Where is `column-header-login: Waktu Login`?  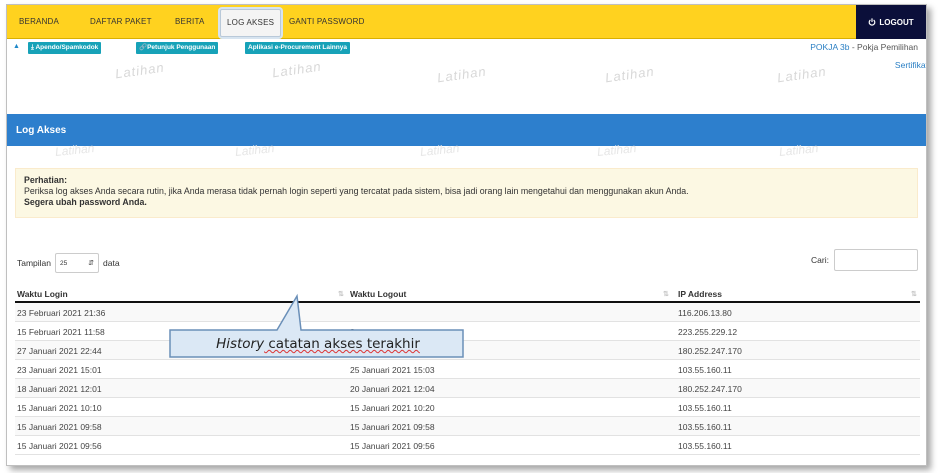
column-header-login: Waktu Login is located at coordinates (42, 294).